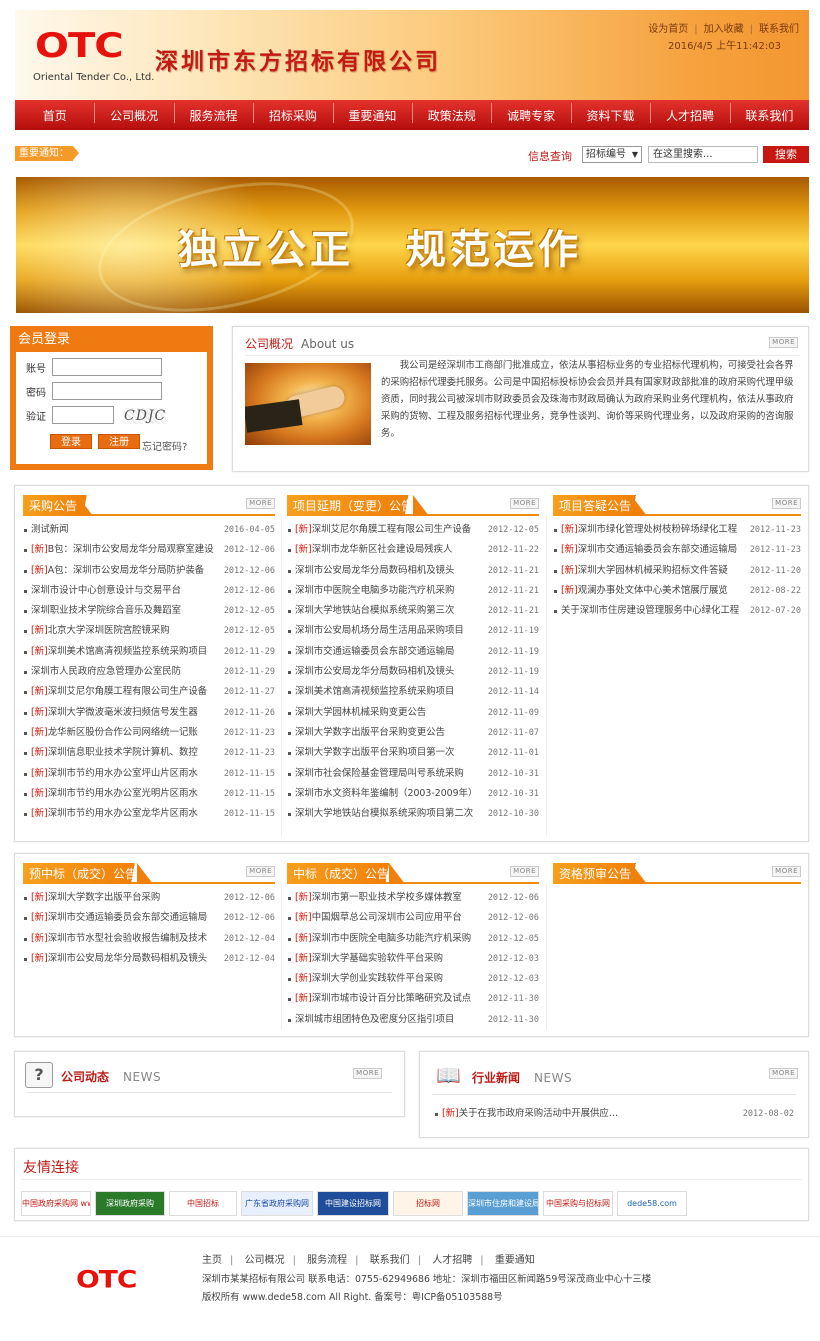 This screenshot has width=820, height=1341. What do you see at coordinates (145, 416) in the screenshot?
I see `captcha-image: CDJC` at bounding box center [145, 416].